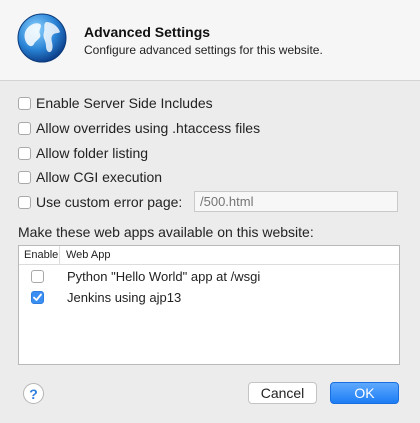 This screenshot has width=420, height=423. I want to click on option-label: Allow overrides using .htaccess files, so click(148, 128).